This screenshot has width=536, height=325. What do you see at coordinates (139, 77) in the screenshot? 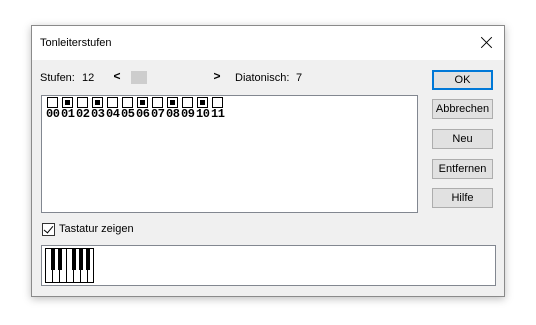
I see `scroll-thumb` at bounding box center [139, 77].